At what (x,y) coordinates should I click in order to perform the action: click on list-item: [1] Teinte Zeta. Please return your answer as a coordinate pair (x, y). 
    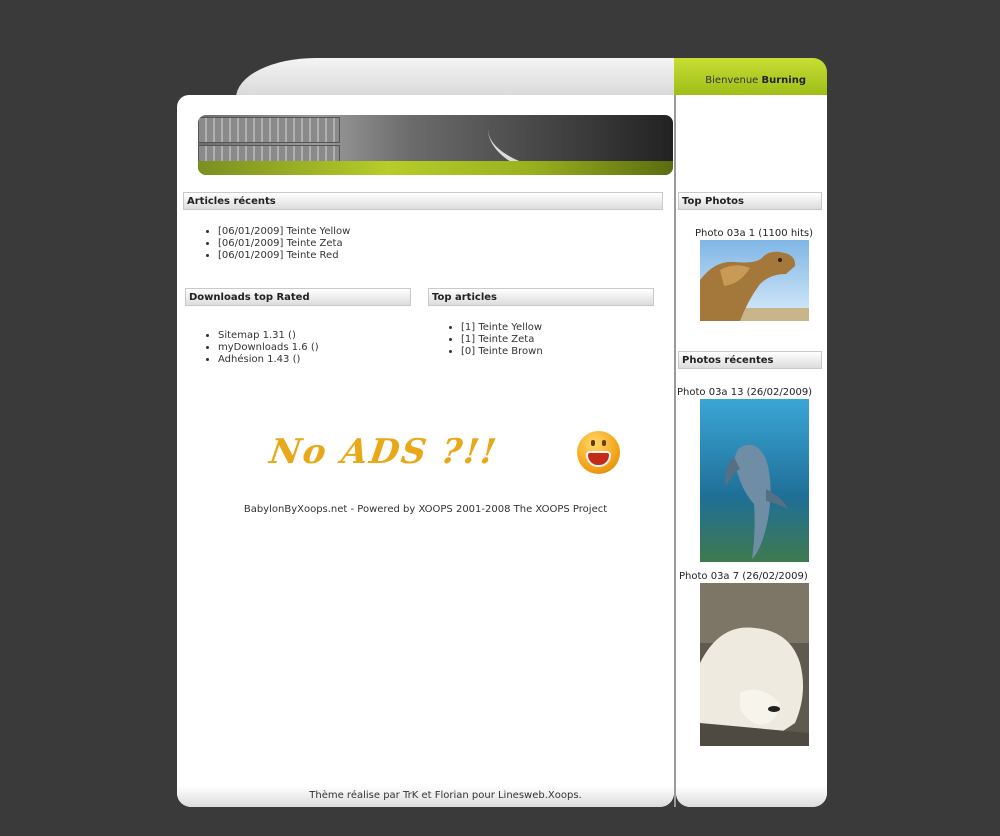
    Looking at the image, I should click on (502, 340).